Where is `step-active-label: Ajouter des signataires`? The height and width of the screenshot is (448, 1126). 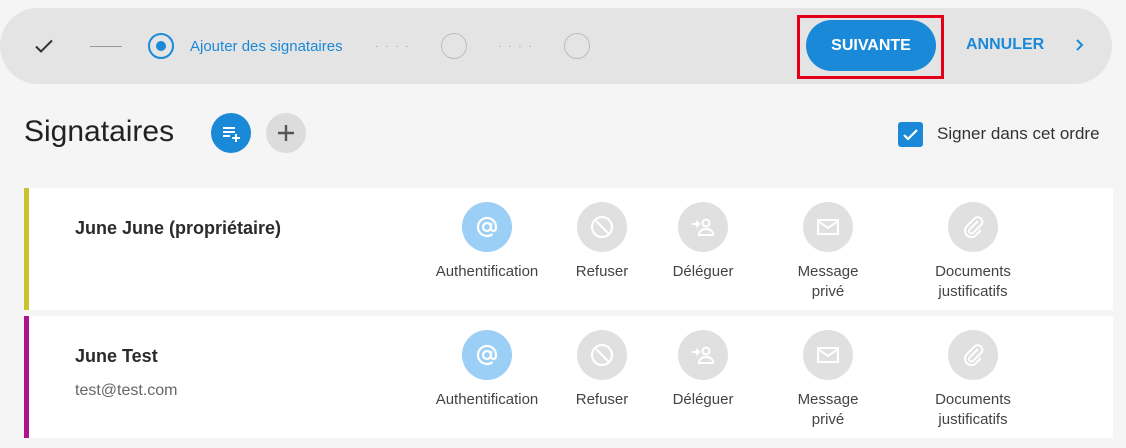 step-active-label: Ajouter des signataires is located at coordinates (266, 46).